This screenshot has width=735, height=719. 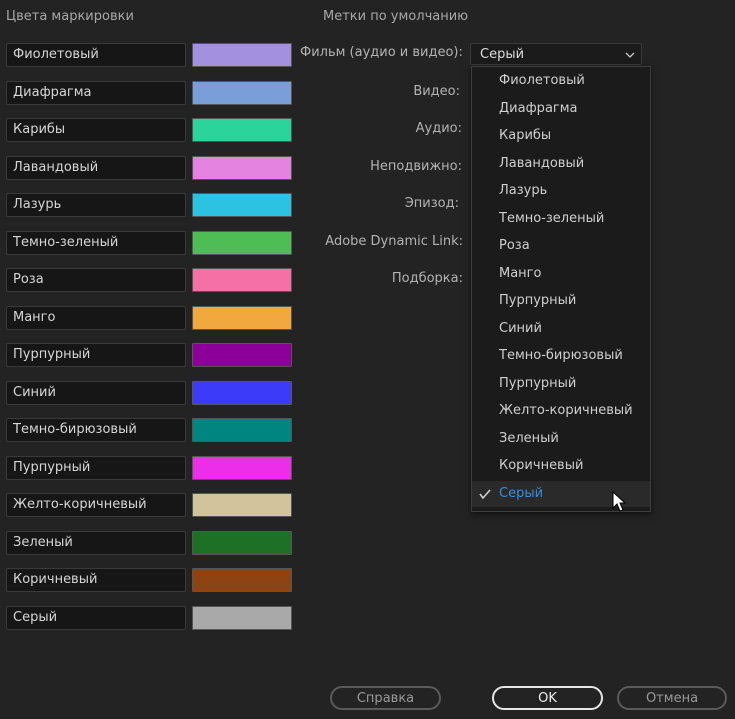 What do you see at coordinates (561, 246) in the screenshot?
I see `dropdown-option: Роза` at bounding box center [561, 246].